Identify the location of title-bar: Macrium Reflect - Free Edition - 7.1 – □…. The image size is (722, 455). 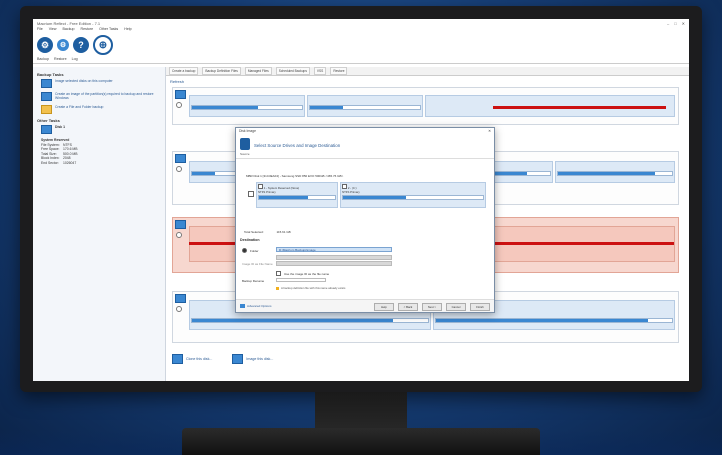
(361, 23).